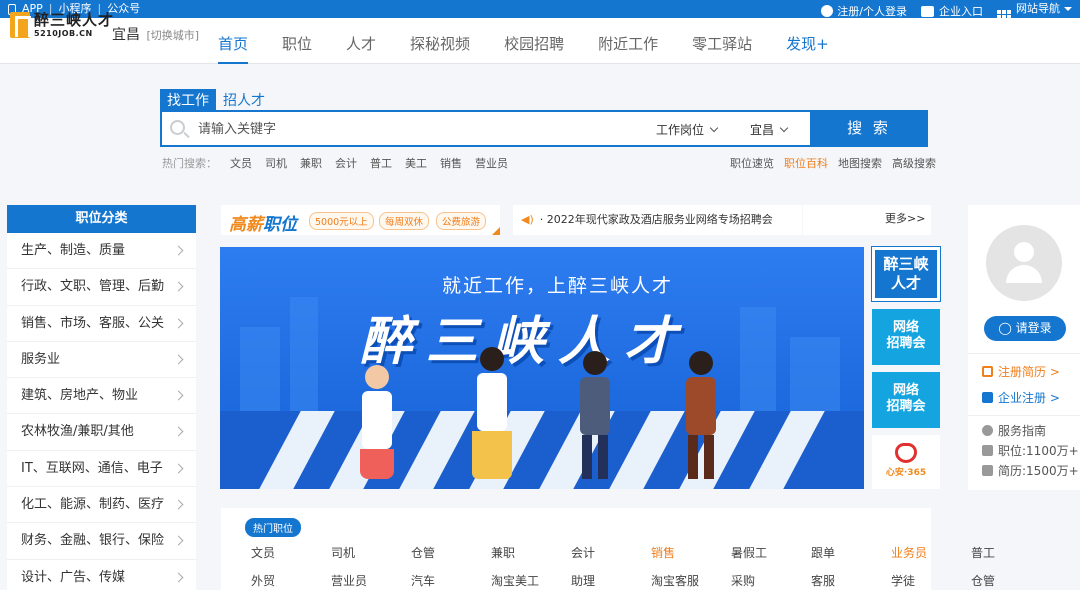 The image size is (1080, 590). I want to click on category-item: IT、互联网、通信、电子, so click(101, 469).